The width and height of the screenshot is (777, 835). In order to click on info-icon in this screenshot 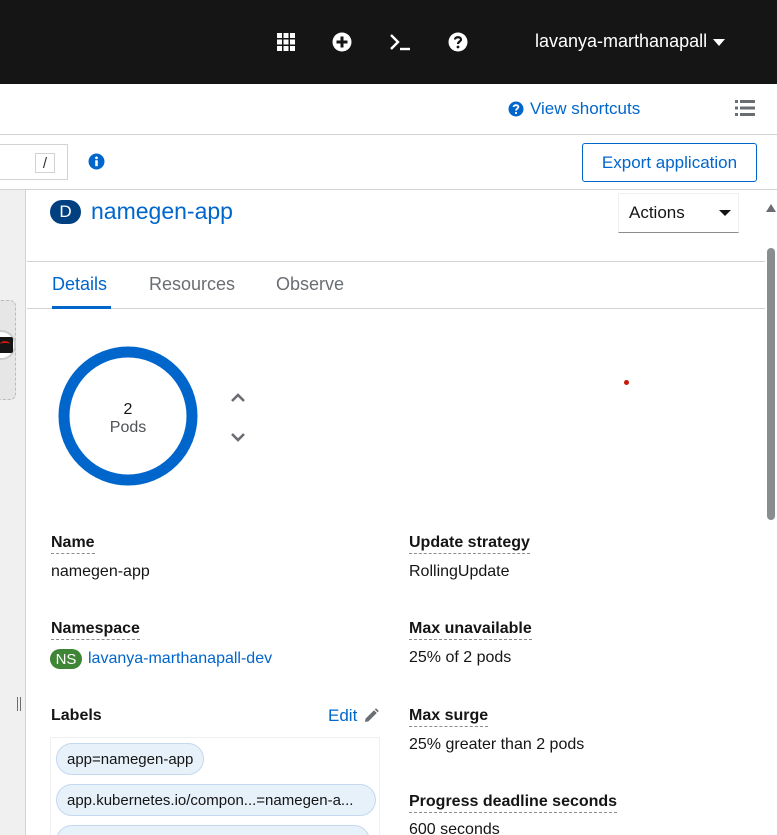, I will do `click(96, 161)`.